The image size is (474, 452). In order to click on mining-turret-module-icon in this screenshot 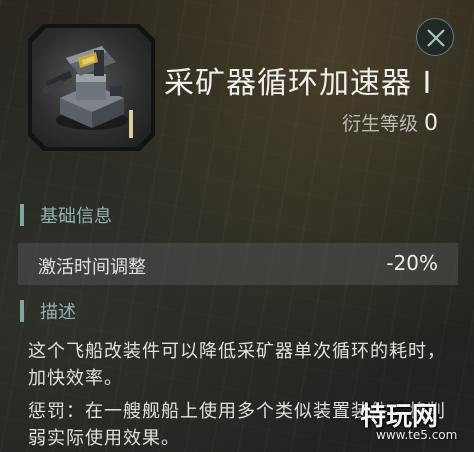, I will do `click(91, 87)`.